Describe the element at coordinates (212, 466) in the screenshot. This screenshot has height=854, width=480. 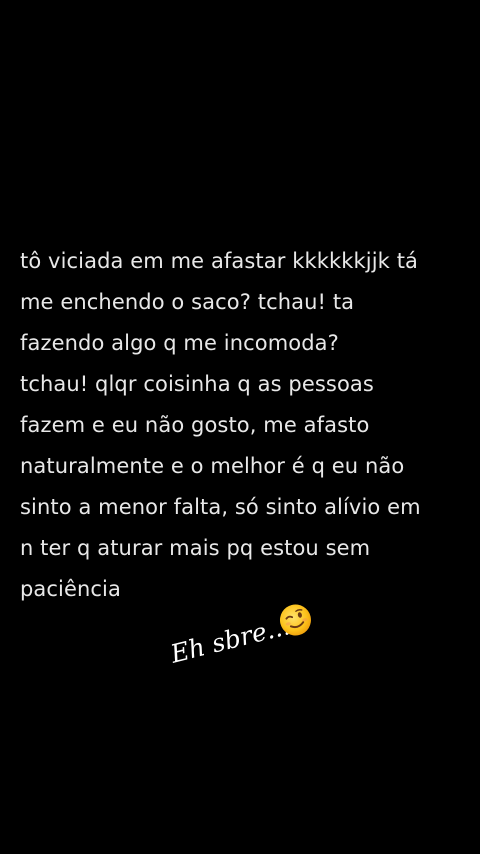
I see `story-text-line: naturalmente e o melhor é q eu não` at that location.